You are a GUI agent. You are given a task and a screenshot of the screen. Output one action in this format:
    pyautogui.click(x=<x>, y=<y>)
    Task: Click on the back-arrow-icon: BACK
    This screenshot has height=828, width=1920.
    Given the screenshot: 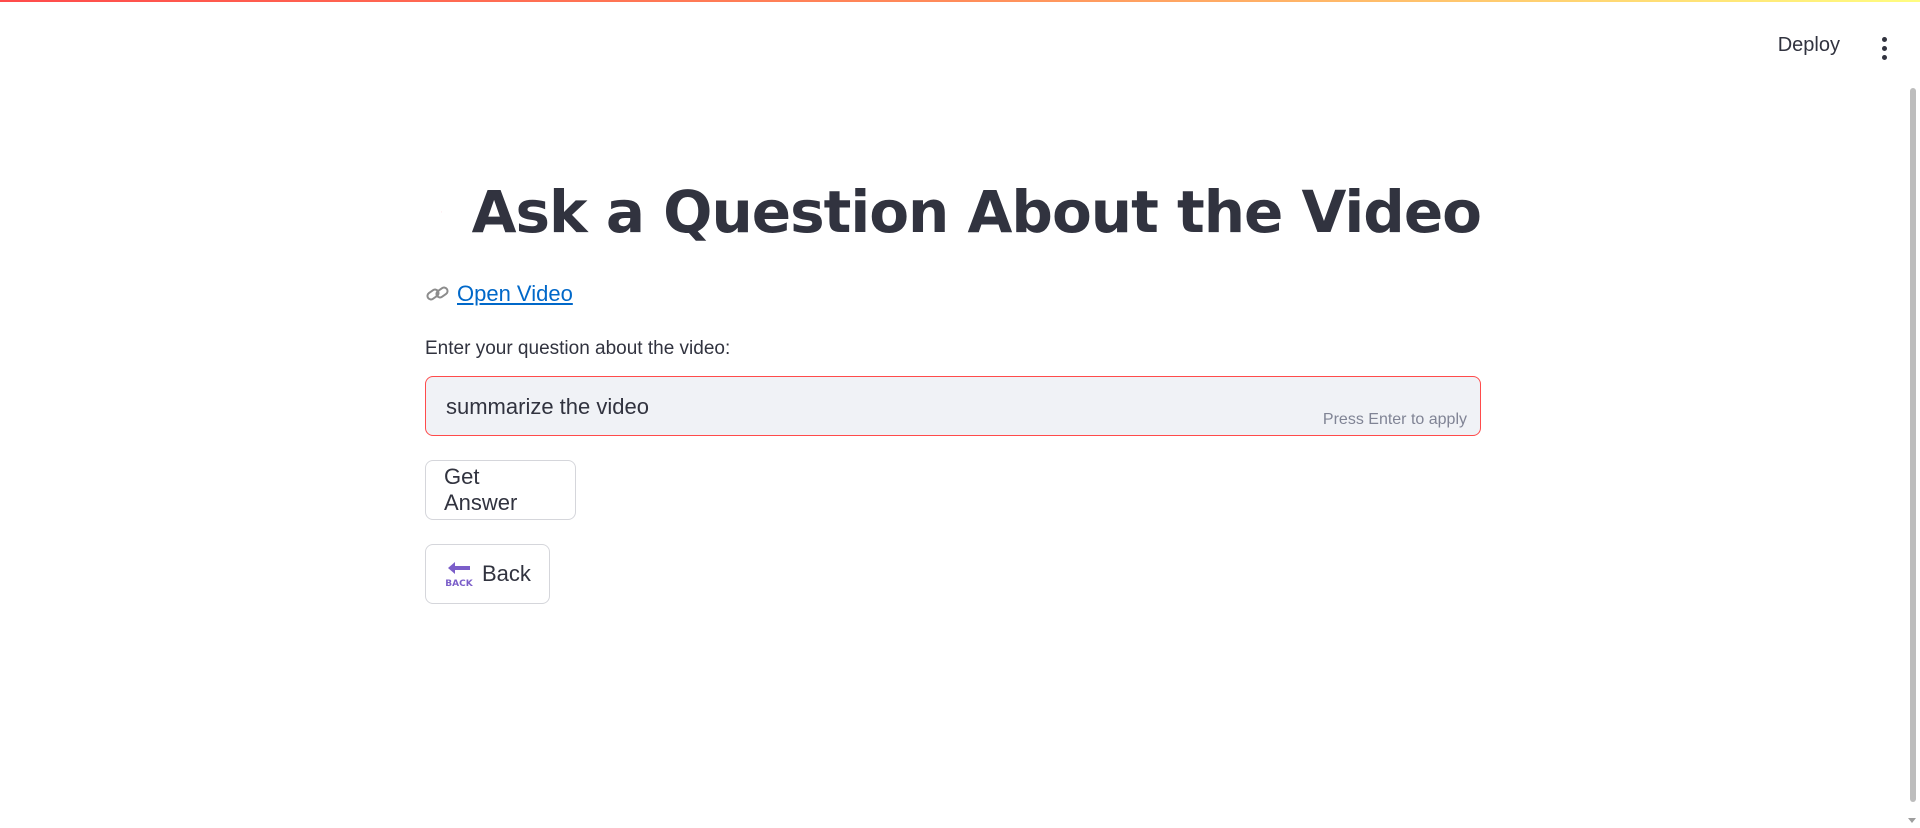 What is the action you would take?
    pyautogui.click(x=459, y=575)
    